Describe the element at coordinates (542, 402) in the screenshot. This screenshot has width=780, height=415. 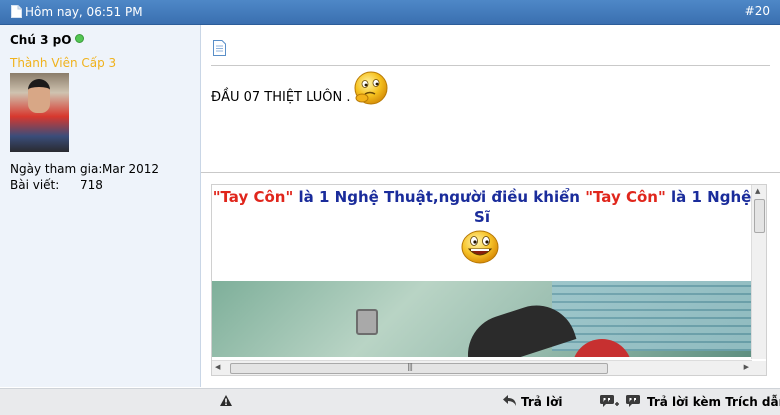
I see `reply-label: Trả lời` at that location.